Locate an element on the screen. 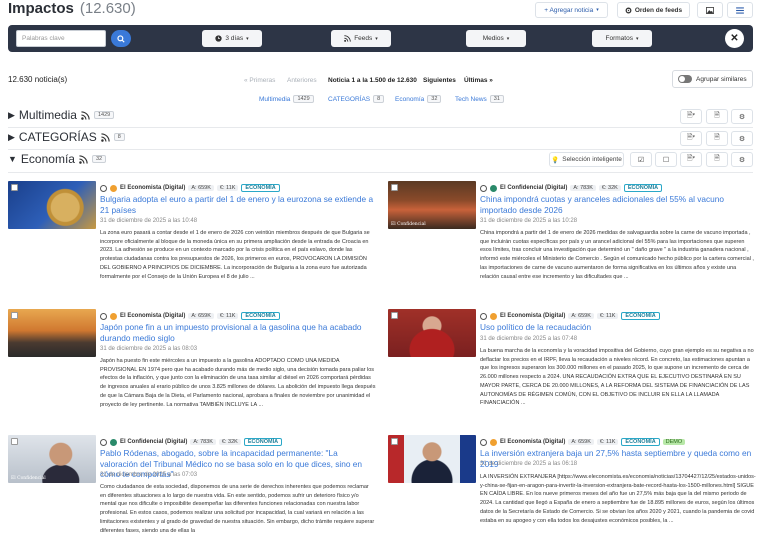 The image size is (768, 538). days-dropdown: 3 días ▾ is located at coordinates (232, 38).